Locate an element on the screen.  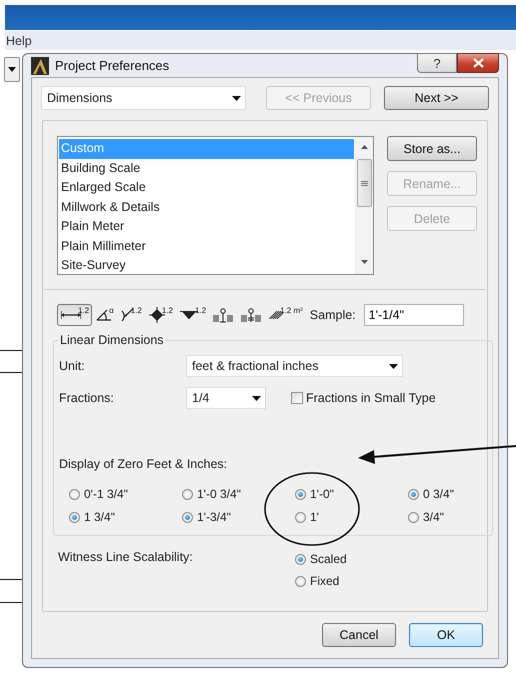
nav-button: Next >> is located at coordinates (436, 98).